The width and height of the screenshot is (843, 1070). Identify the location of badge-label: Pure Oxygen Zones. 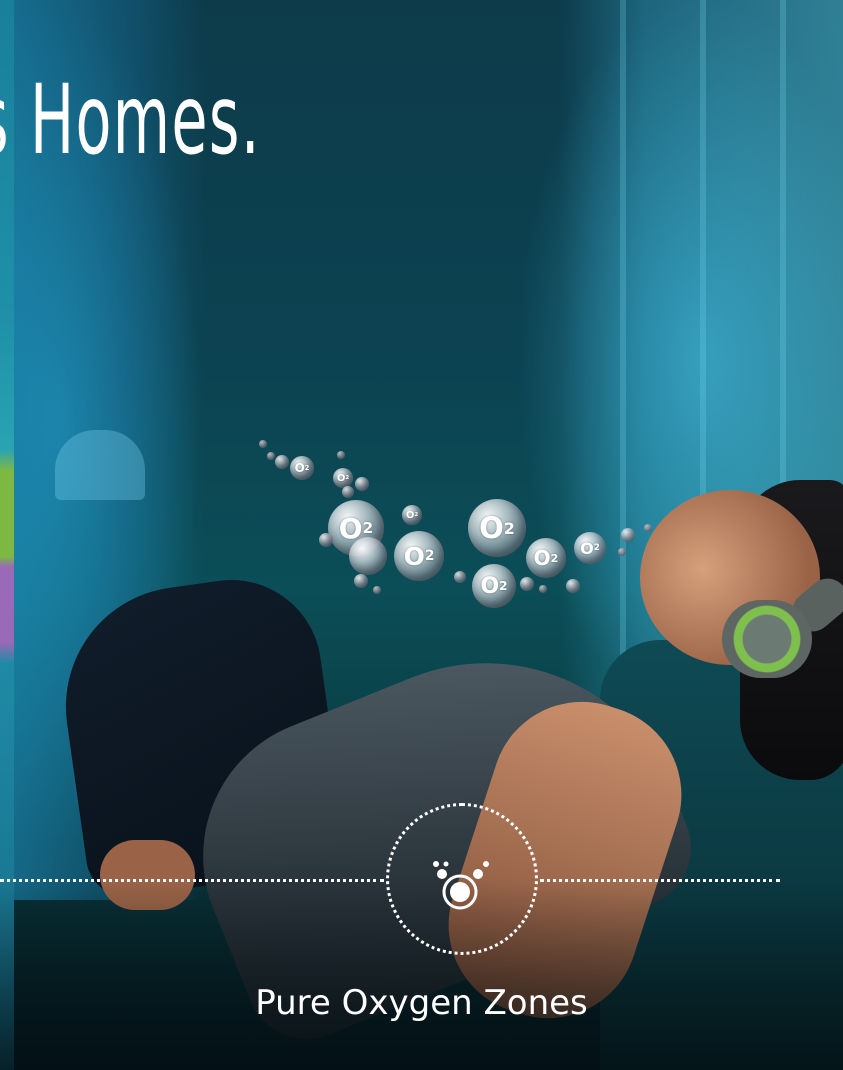
(421, 1003).